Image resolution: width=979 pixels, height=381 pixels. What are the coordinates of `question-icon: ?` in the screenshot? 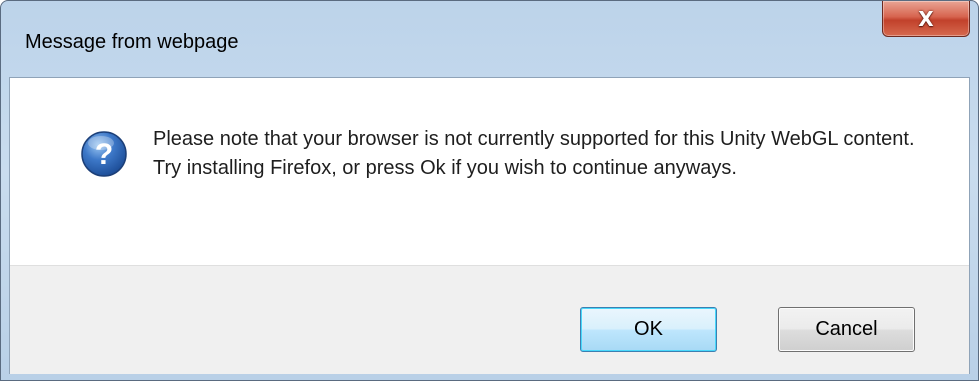 It's located at (104, 154).